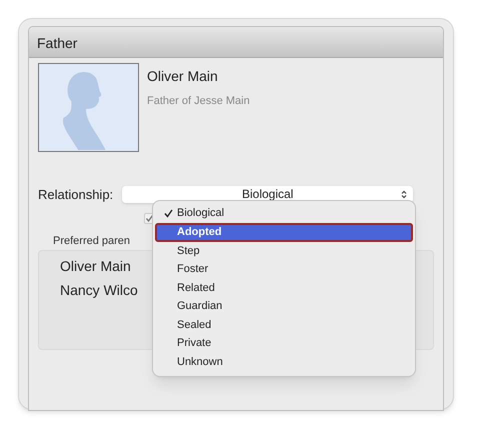 This screenshot has width=480, height=432. What do you see at coordinates (284, 306) in the screenshot?
I see `menu-item: Guardian` at bounding box center [284, 306].